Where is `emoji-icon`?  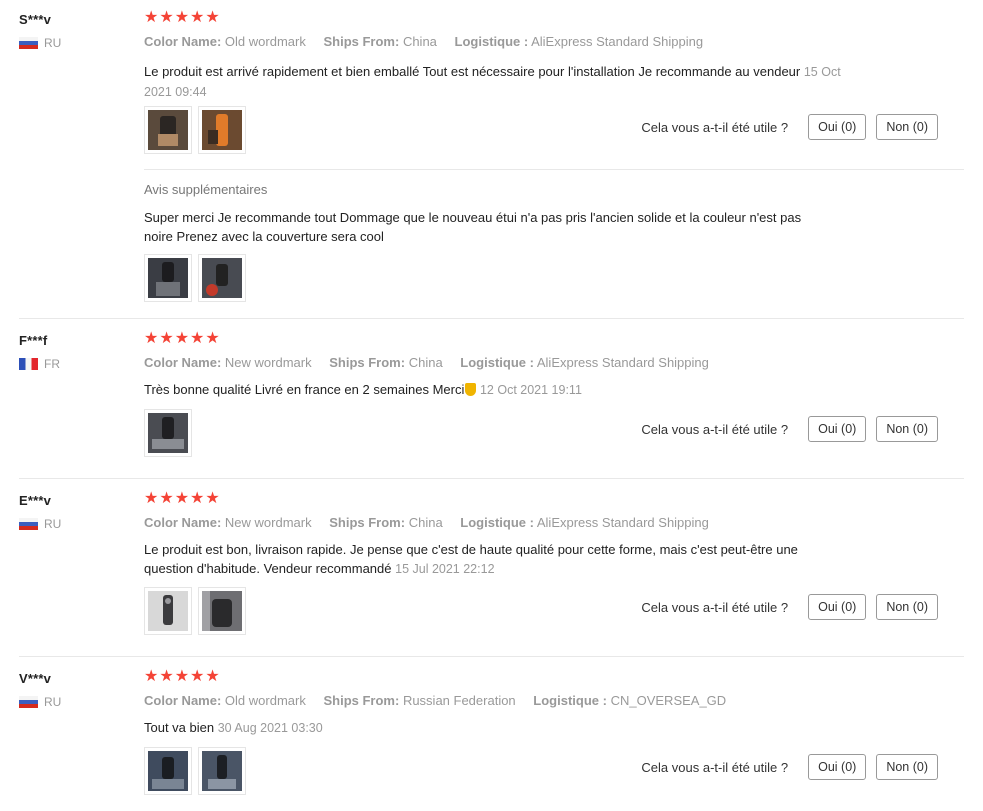
emoji-icon is located at coordinates (471, 389).